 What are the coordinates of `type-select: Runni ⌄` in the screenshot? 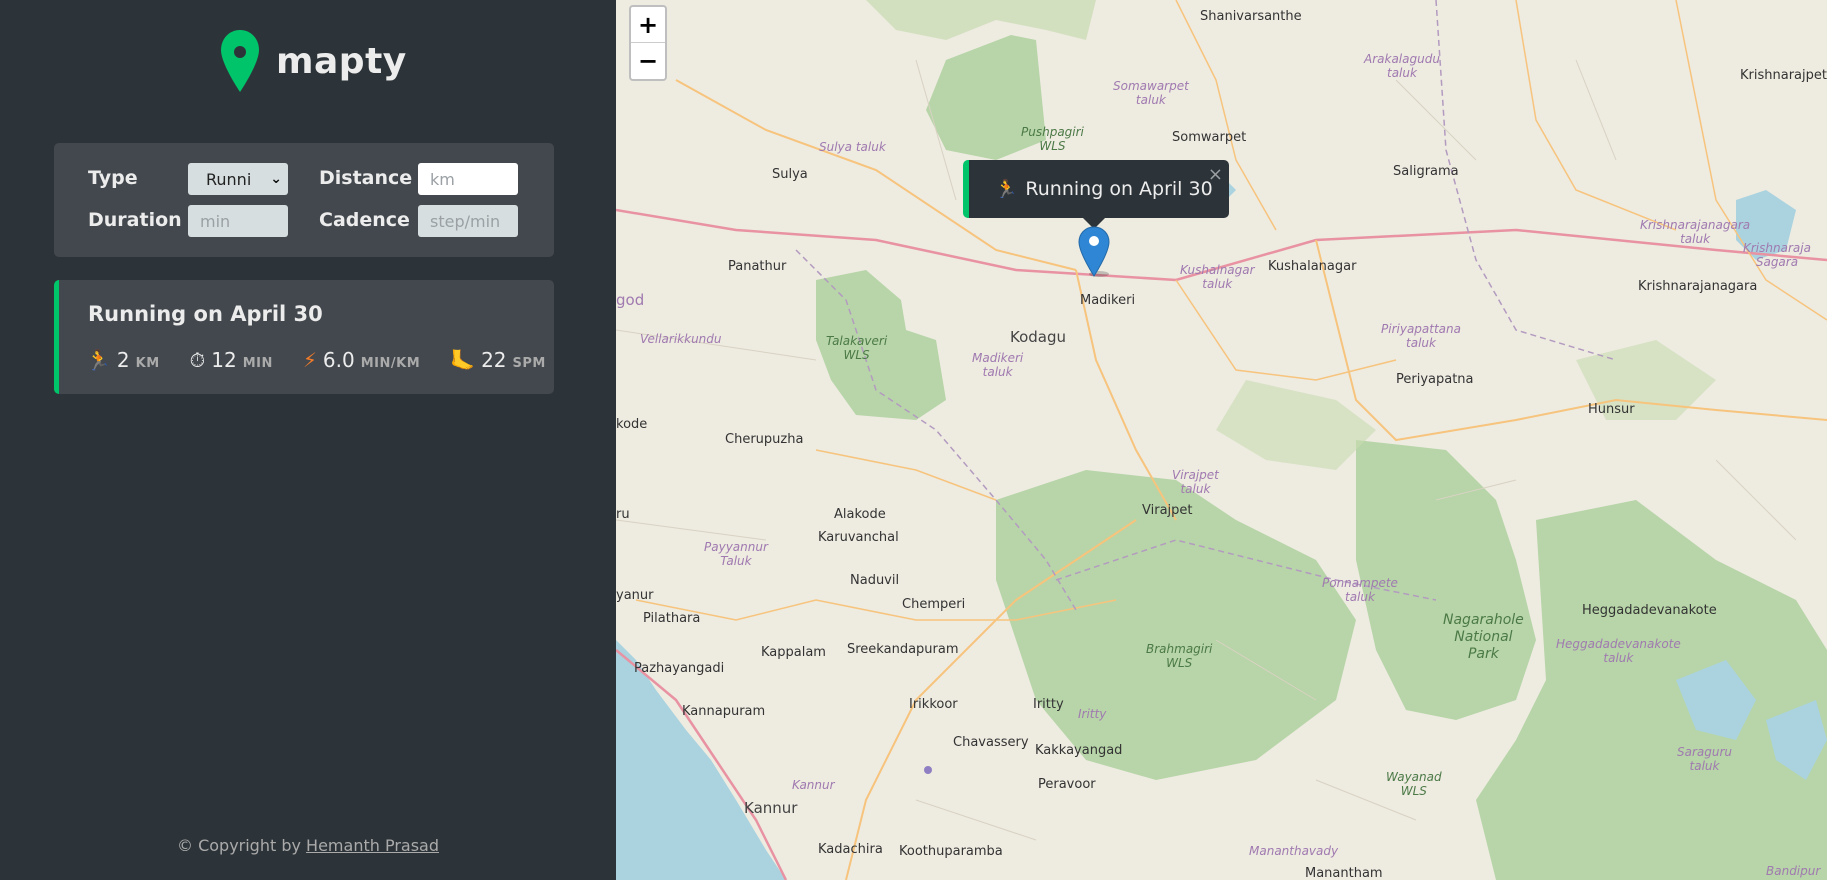 It's located at (238, 179).